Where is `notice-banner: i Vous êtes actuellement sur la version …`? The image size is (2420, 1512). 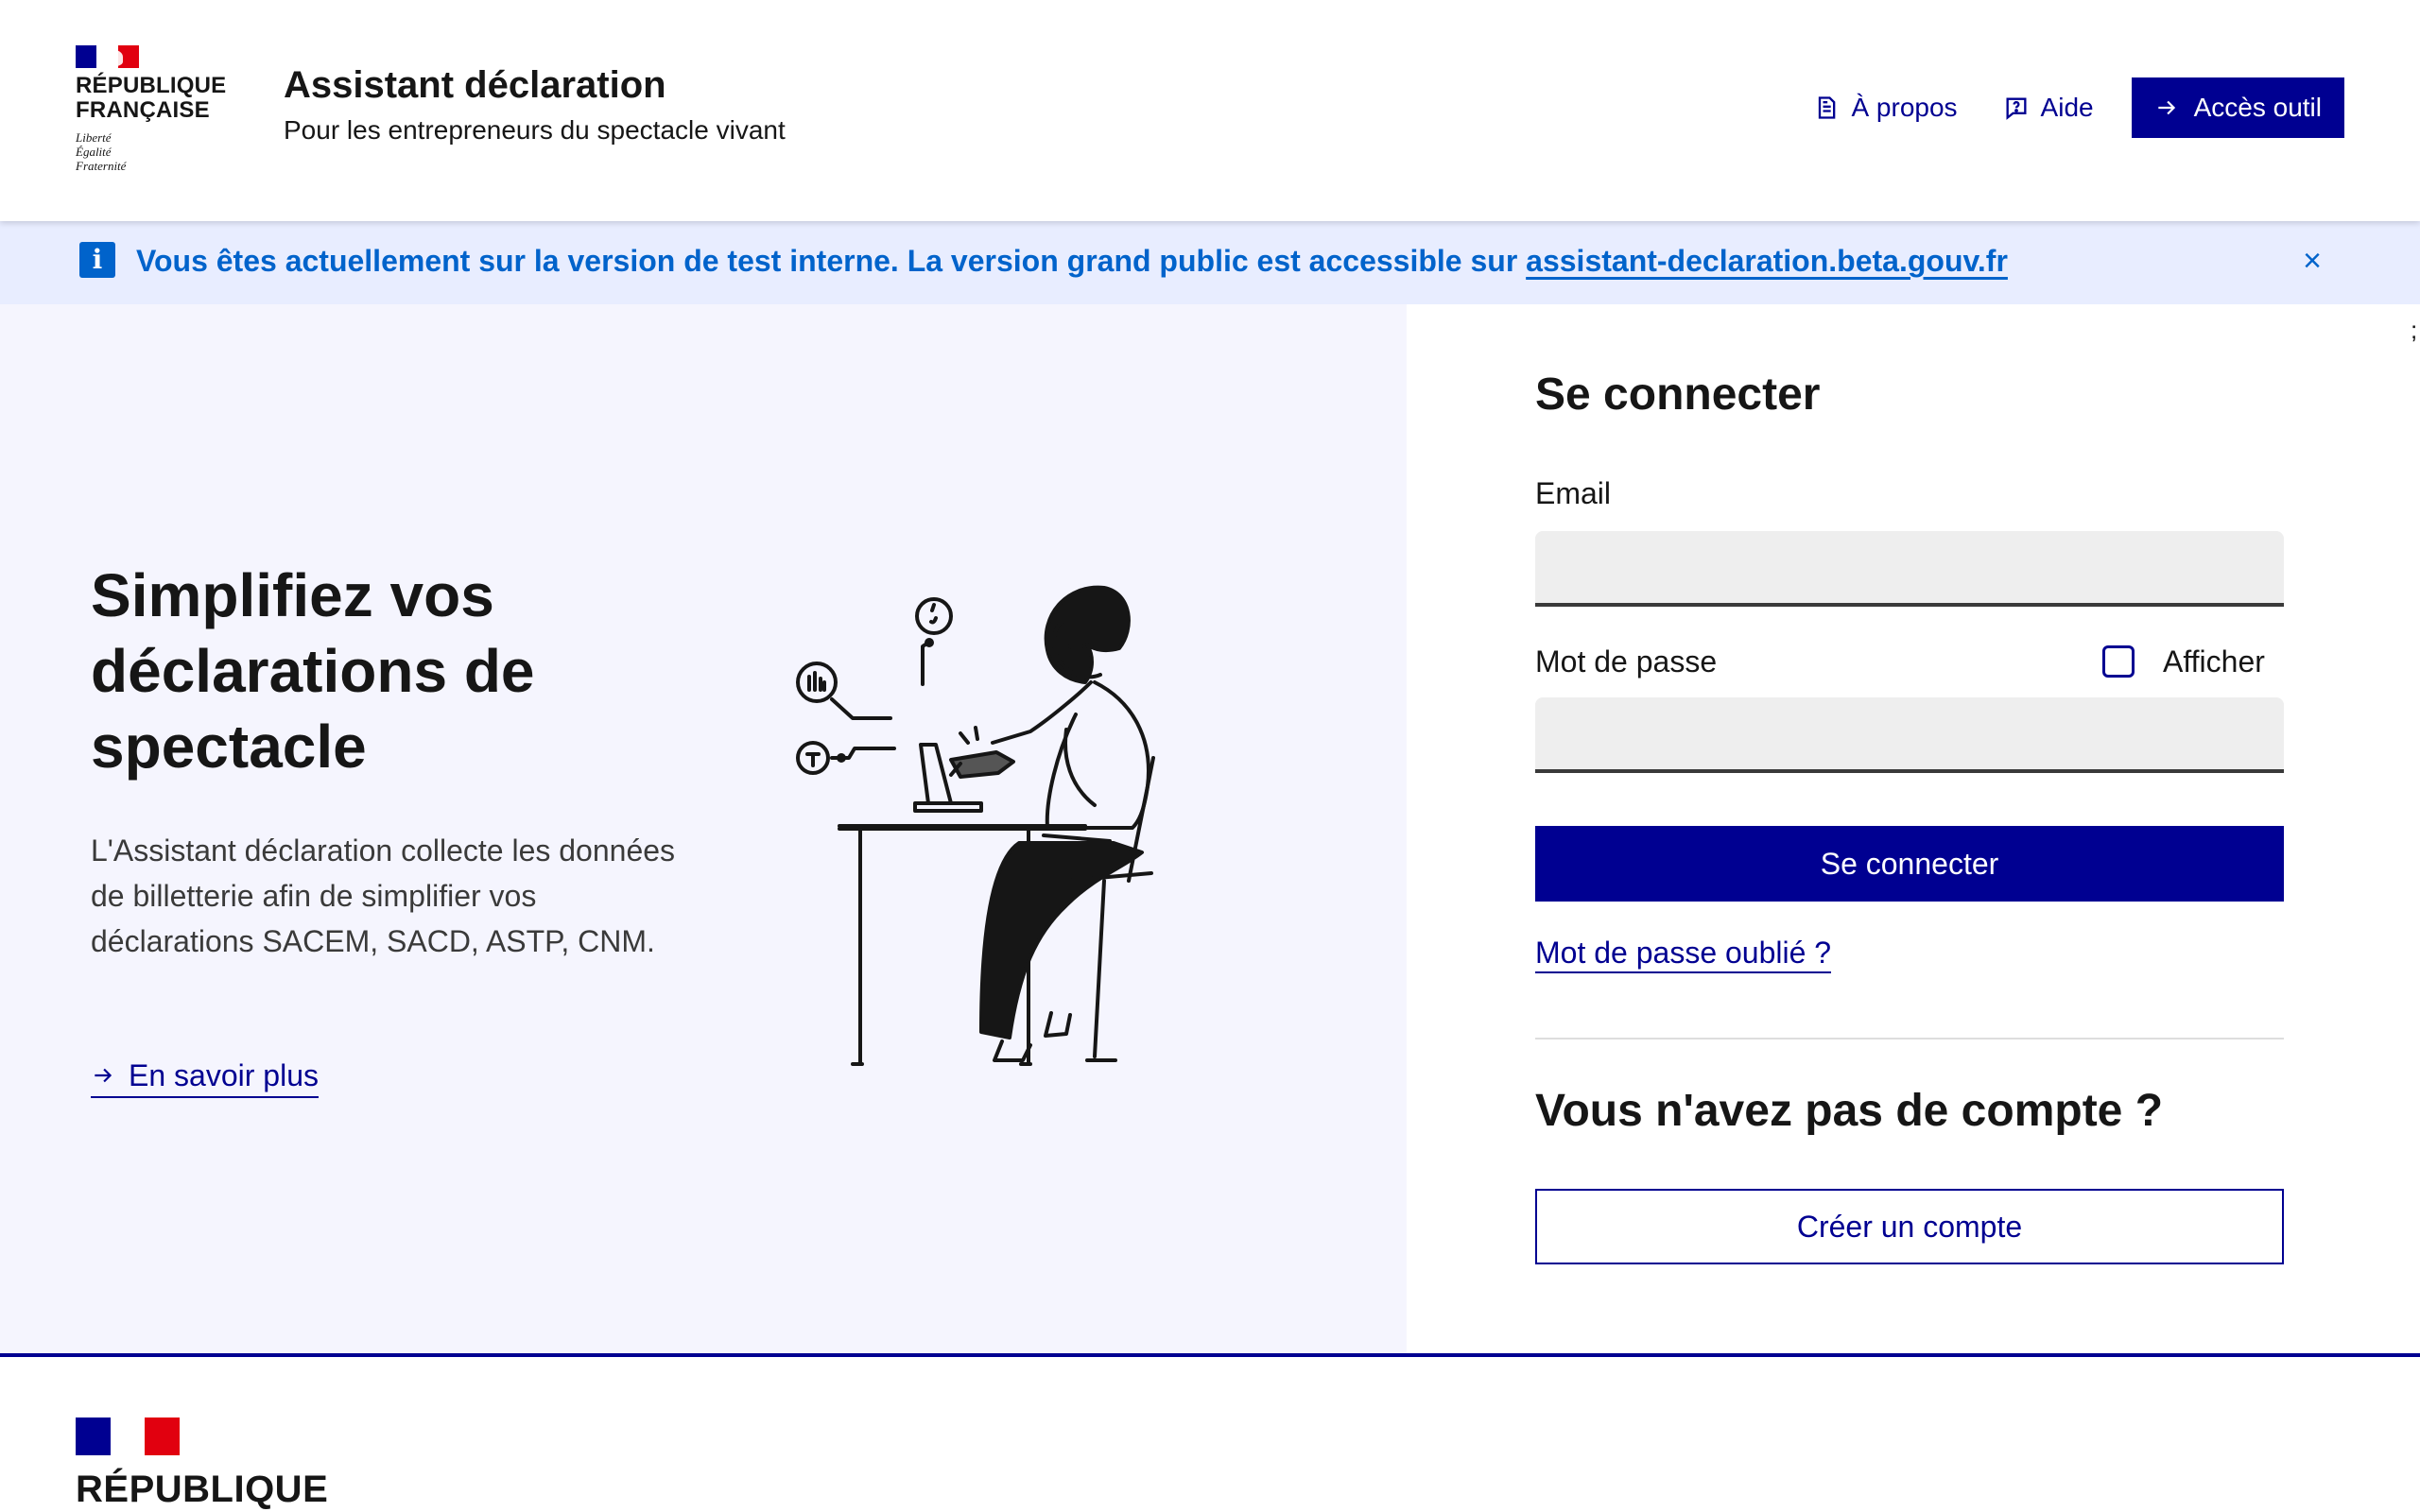 notice-banner: i Vous êtes actuellement sur la version … is located at coordinates (1210, 262).